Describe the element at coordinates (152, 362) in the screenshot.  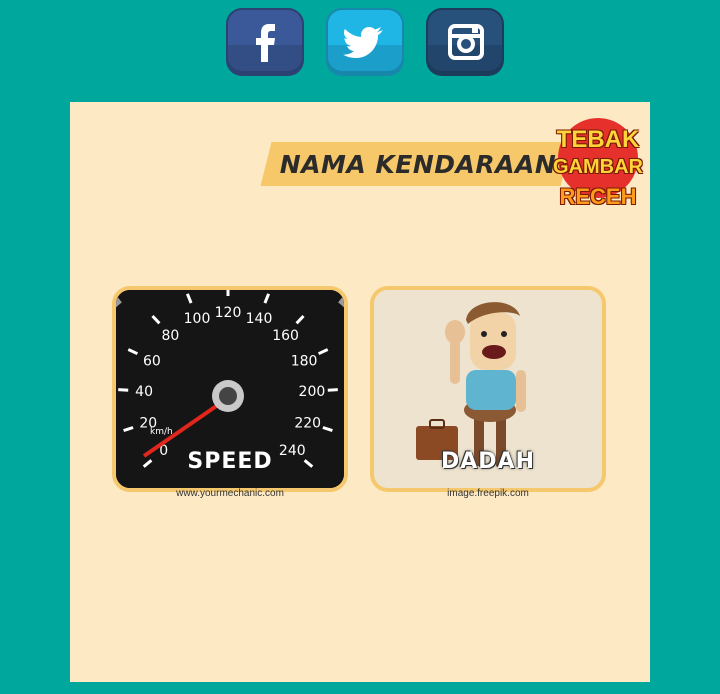
I see `dial-label: 60` at that location.